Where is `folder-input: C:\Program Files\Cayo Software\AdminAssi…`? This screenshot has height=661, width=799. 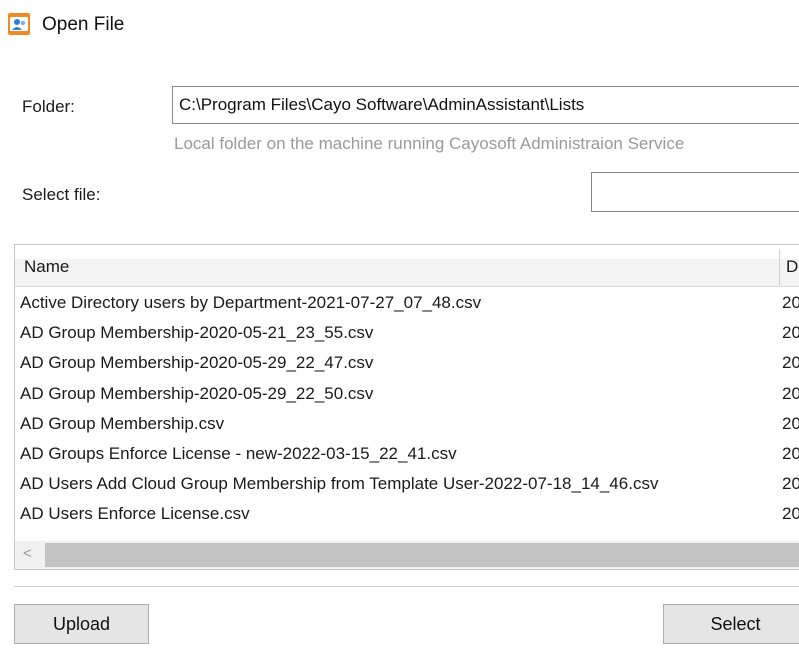 folder-input: C:\Program Files\Cayo Software\AdminAssi… is located at coordinates (485, 105).